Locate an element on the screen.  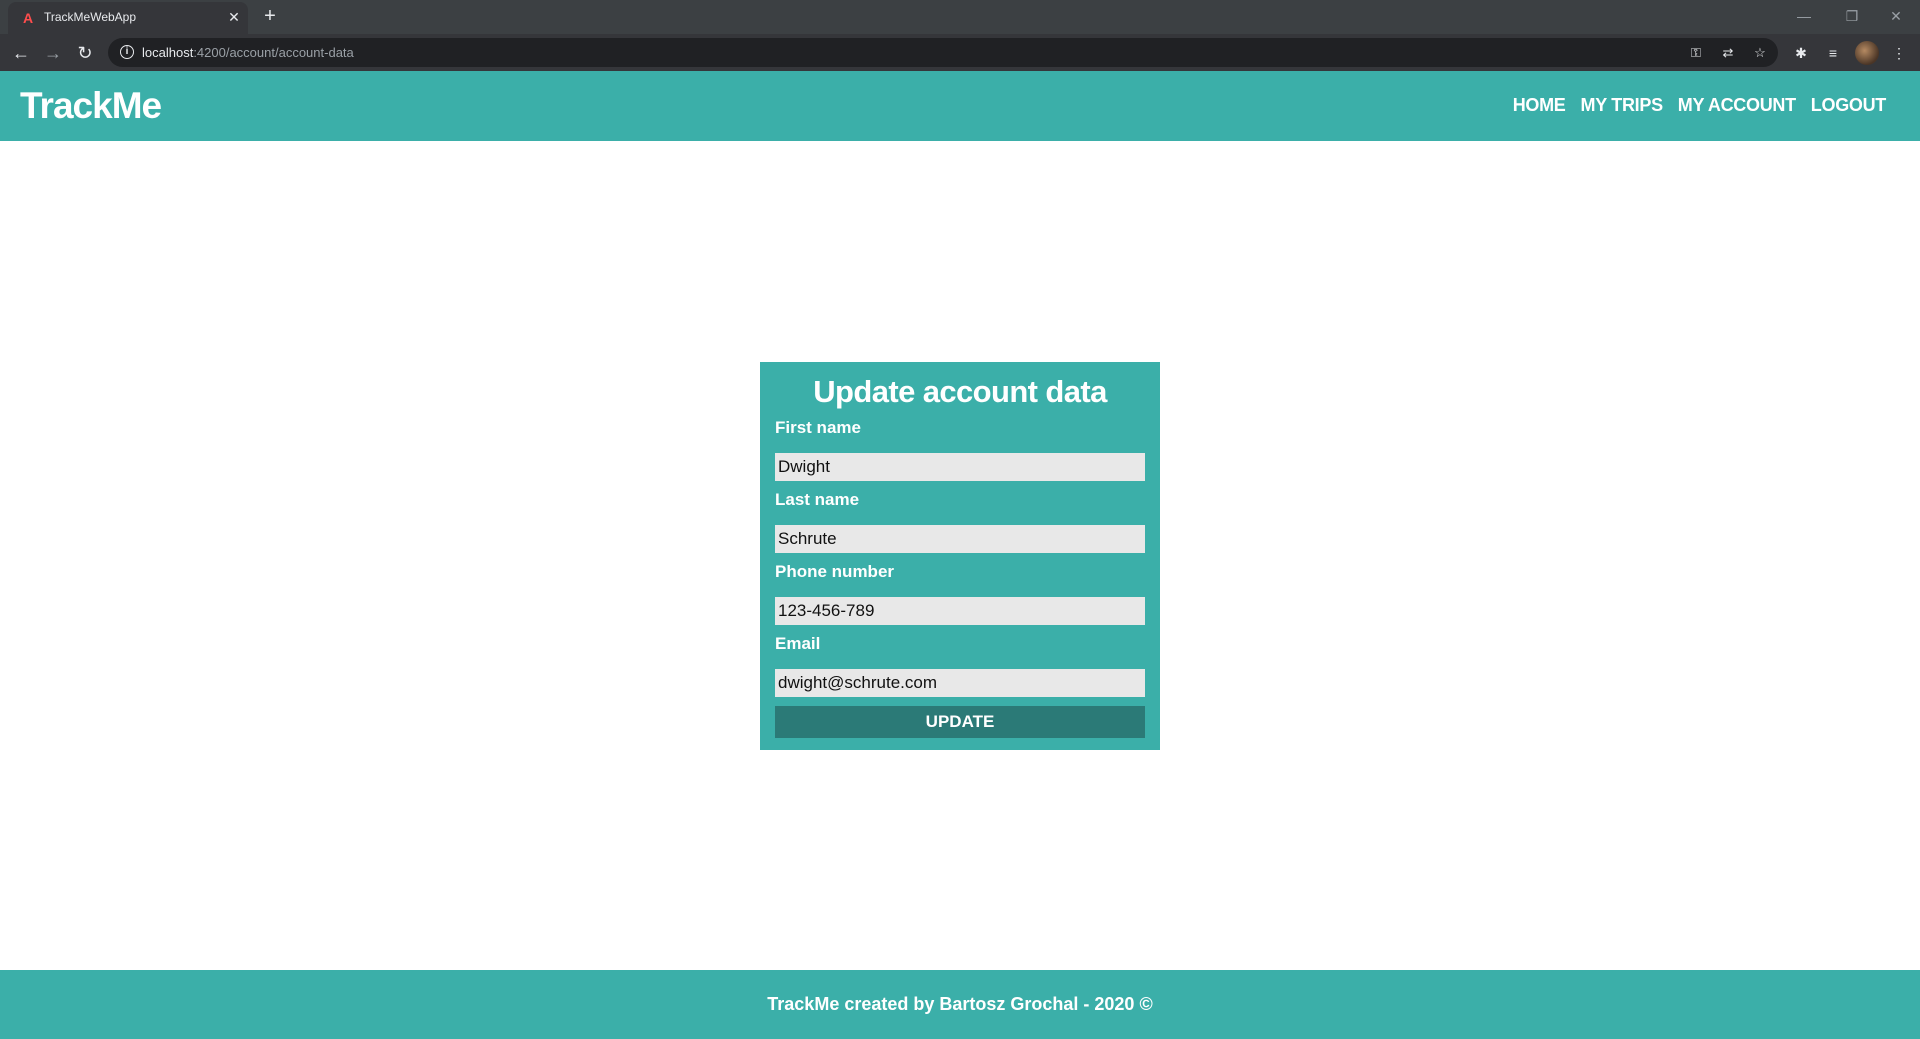
nav-logout: LOGOUT is located at coordinates (1849, 105).